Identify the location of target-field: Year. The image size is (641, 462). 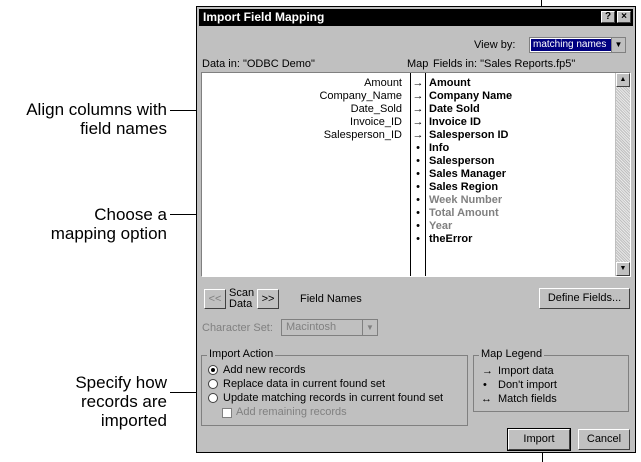
(440, 226).